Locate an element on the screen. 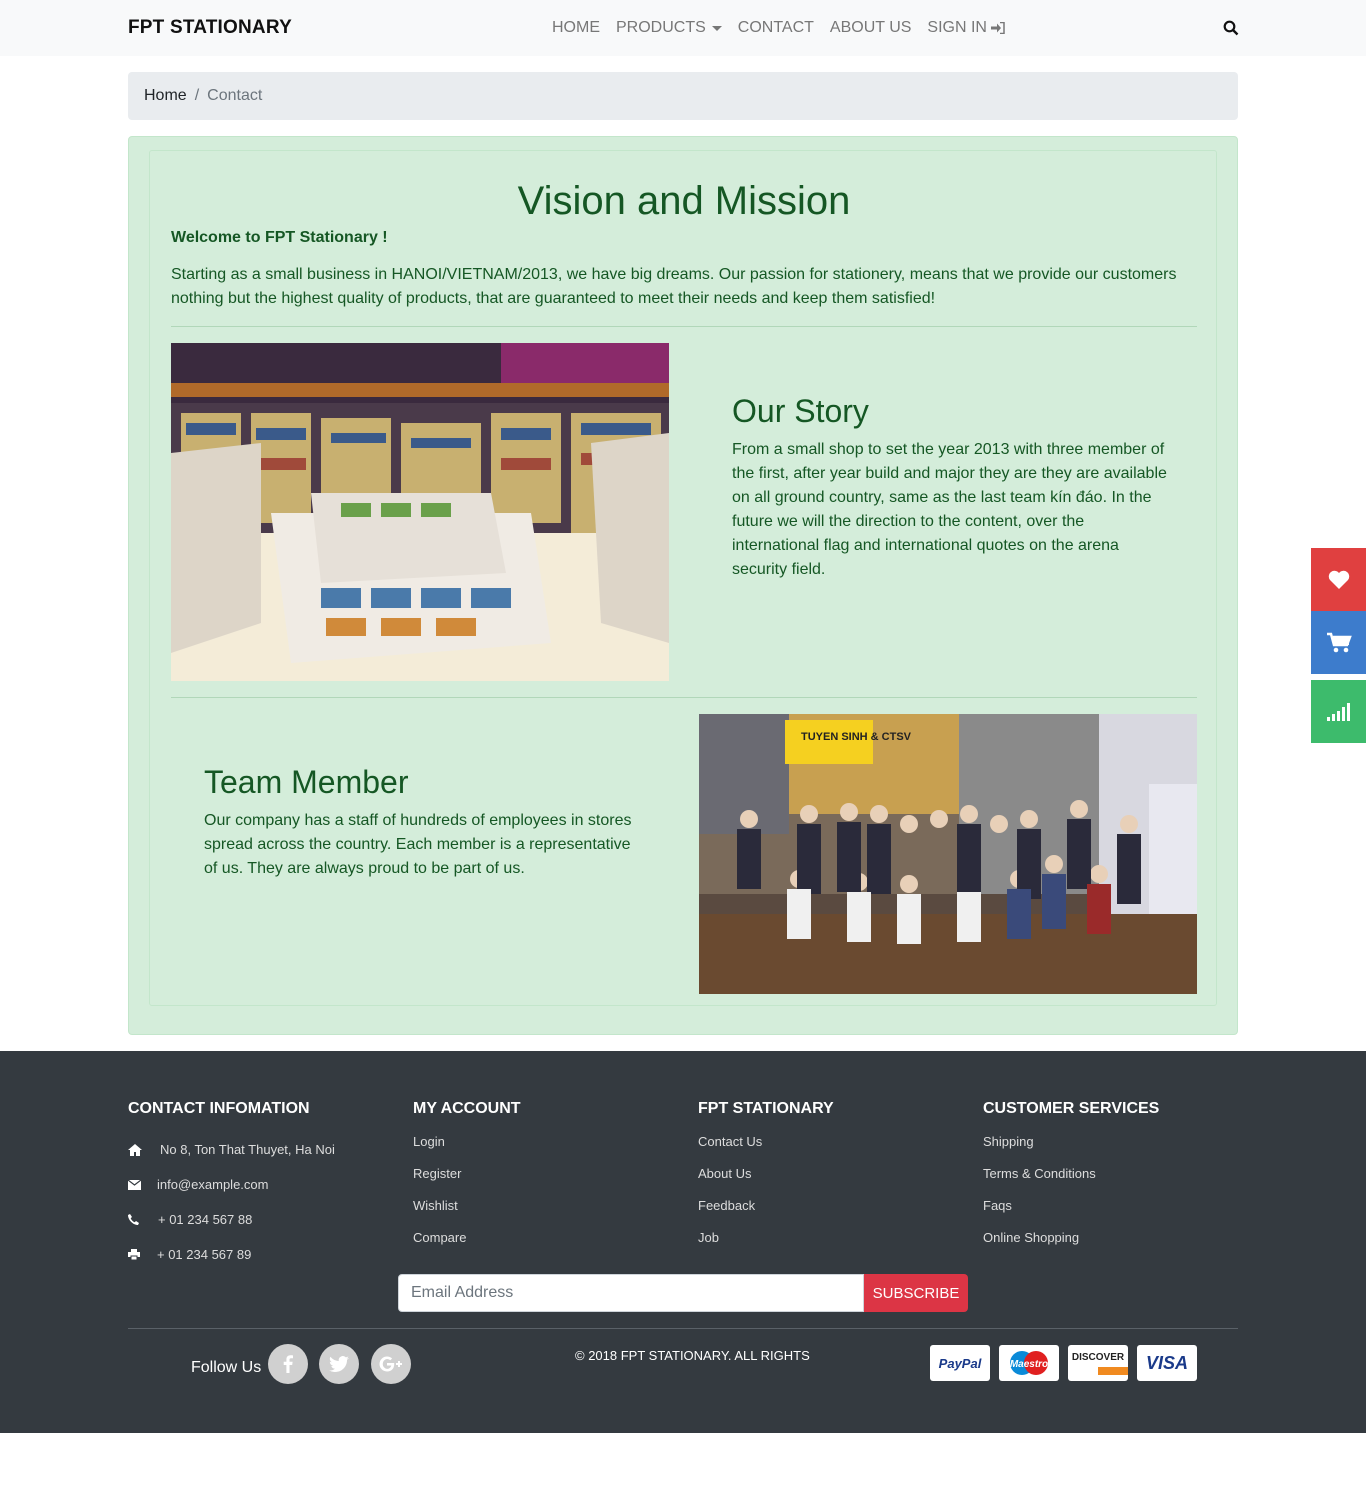 The image size is (1366, 1505). footer-divider is located at coordinates (683, 1328).